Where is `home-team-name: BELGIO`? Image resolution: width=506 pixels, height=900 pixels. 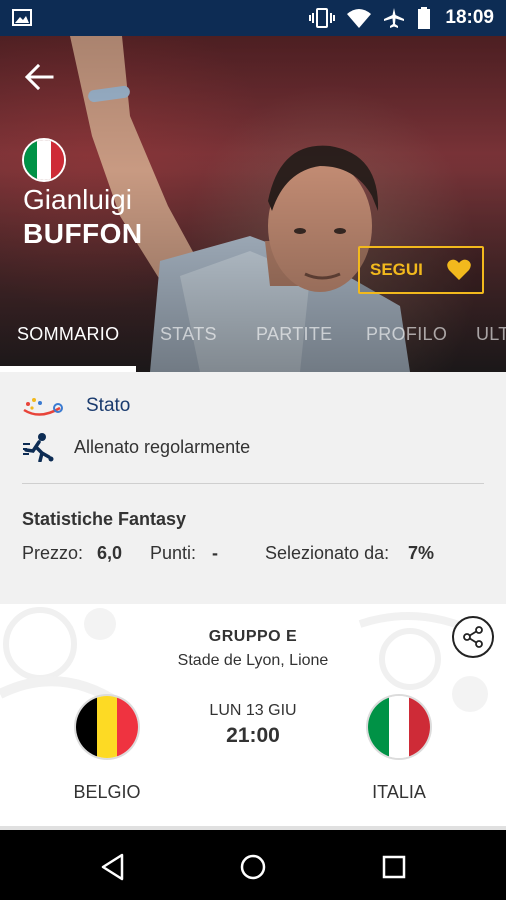
home-team-name: BELGIO is located at coordinates (107, 792).